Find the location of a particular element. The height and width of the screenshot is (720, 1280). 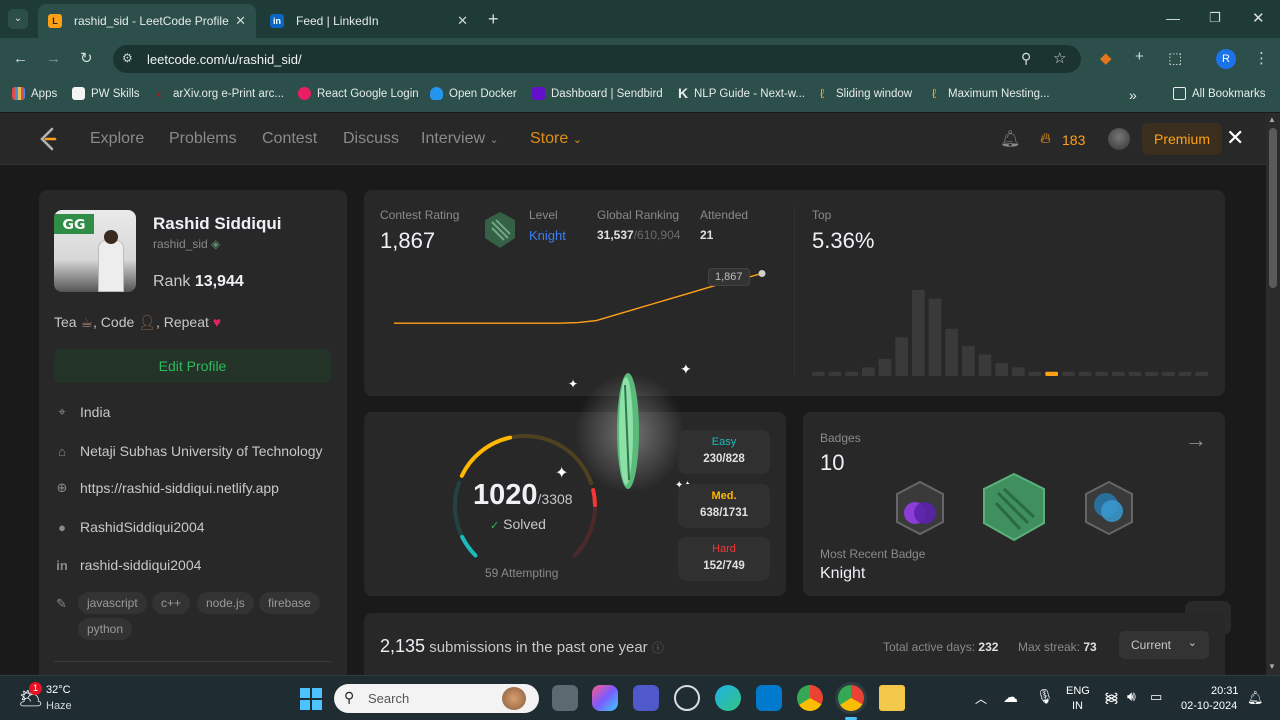

task-view-icon is located at coordinates (565, 698).